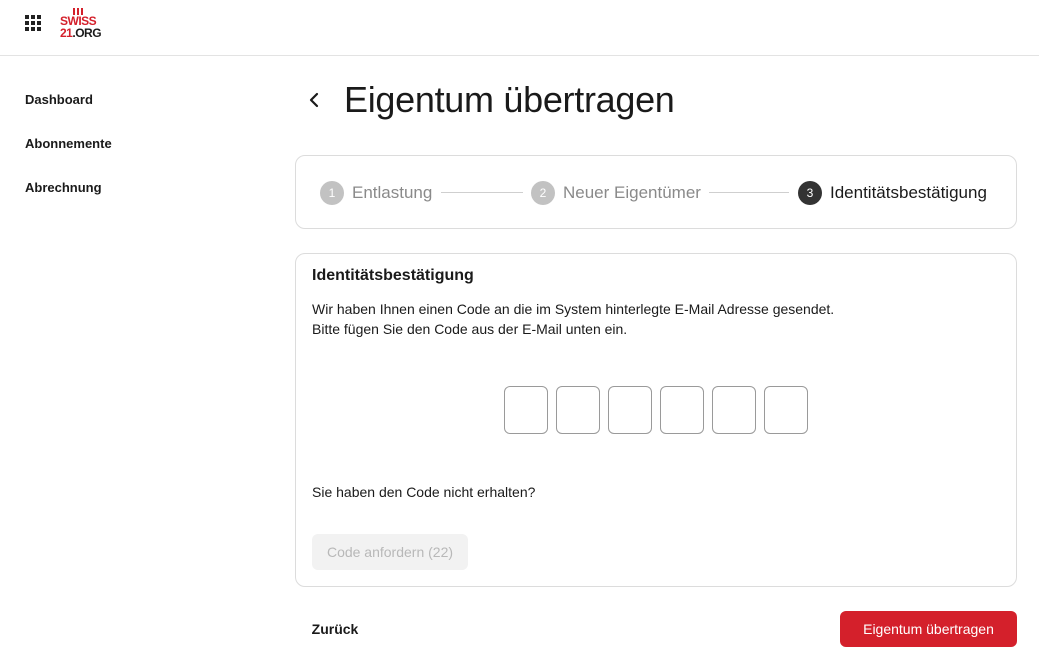 The image size is (1039, 661). I want to click on swiss21-logo: SWISS 21.ORG, so click(90, 24).